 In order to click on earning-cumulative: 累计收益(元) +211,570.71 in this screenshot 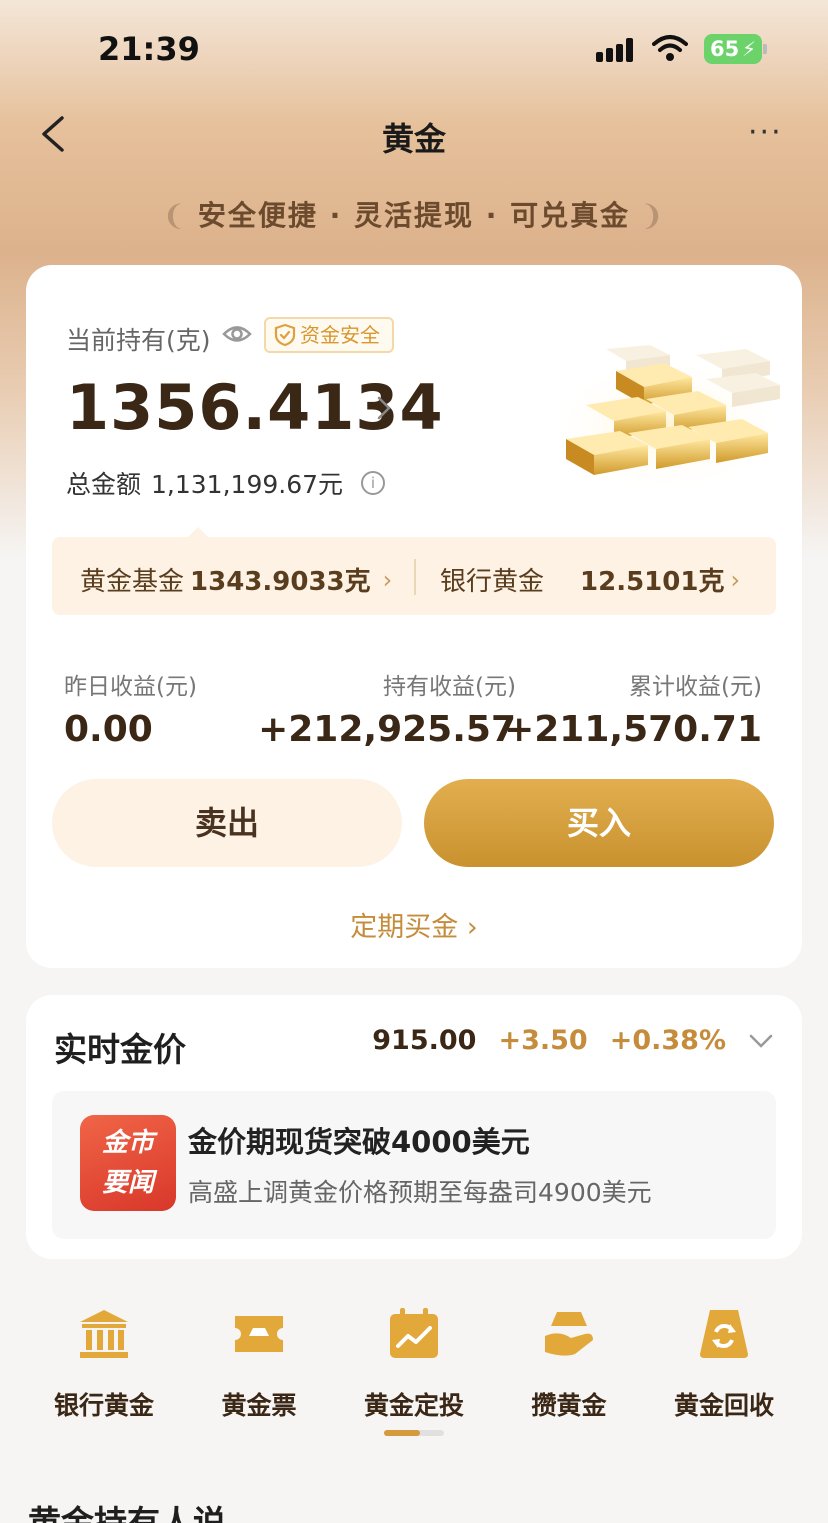, I will do `click(633, 708)`.